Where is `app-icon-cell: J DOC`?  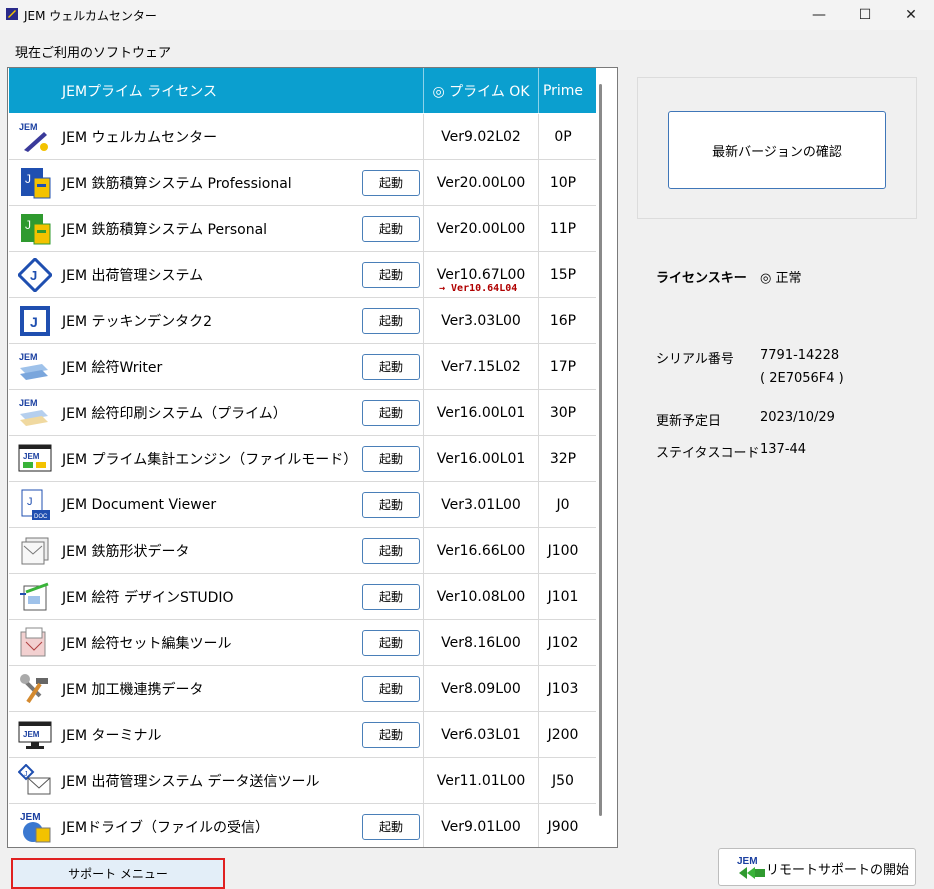
app-icon-cell: J DOC is located at coordinates (35, 504).